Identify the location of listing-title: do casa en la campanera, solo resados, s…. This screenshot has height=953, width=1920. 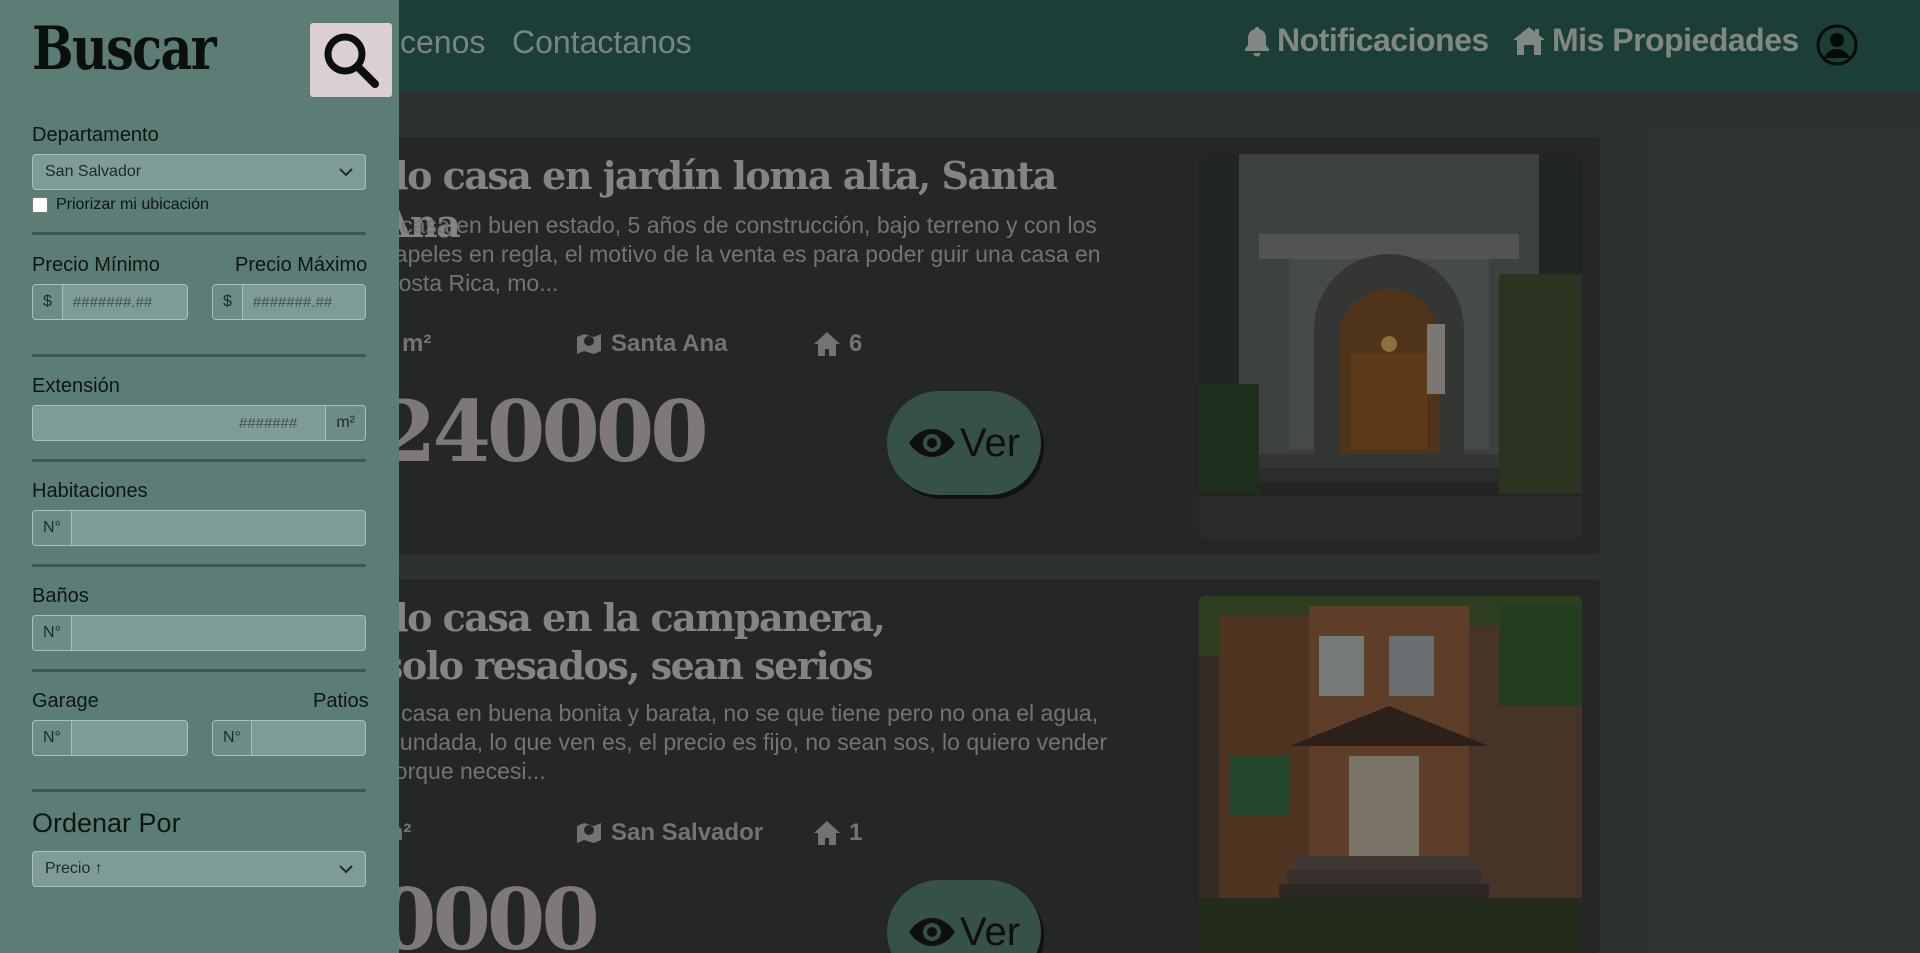
(634, 641).